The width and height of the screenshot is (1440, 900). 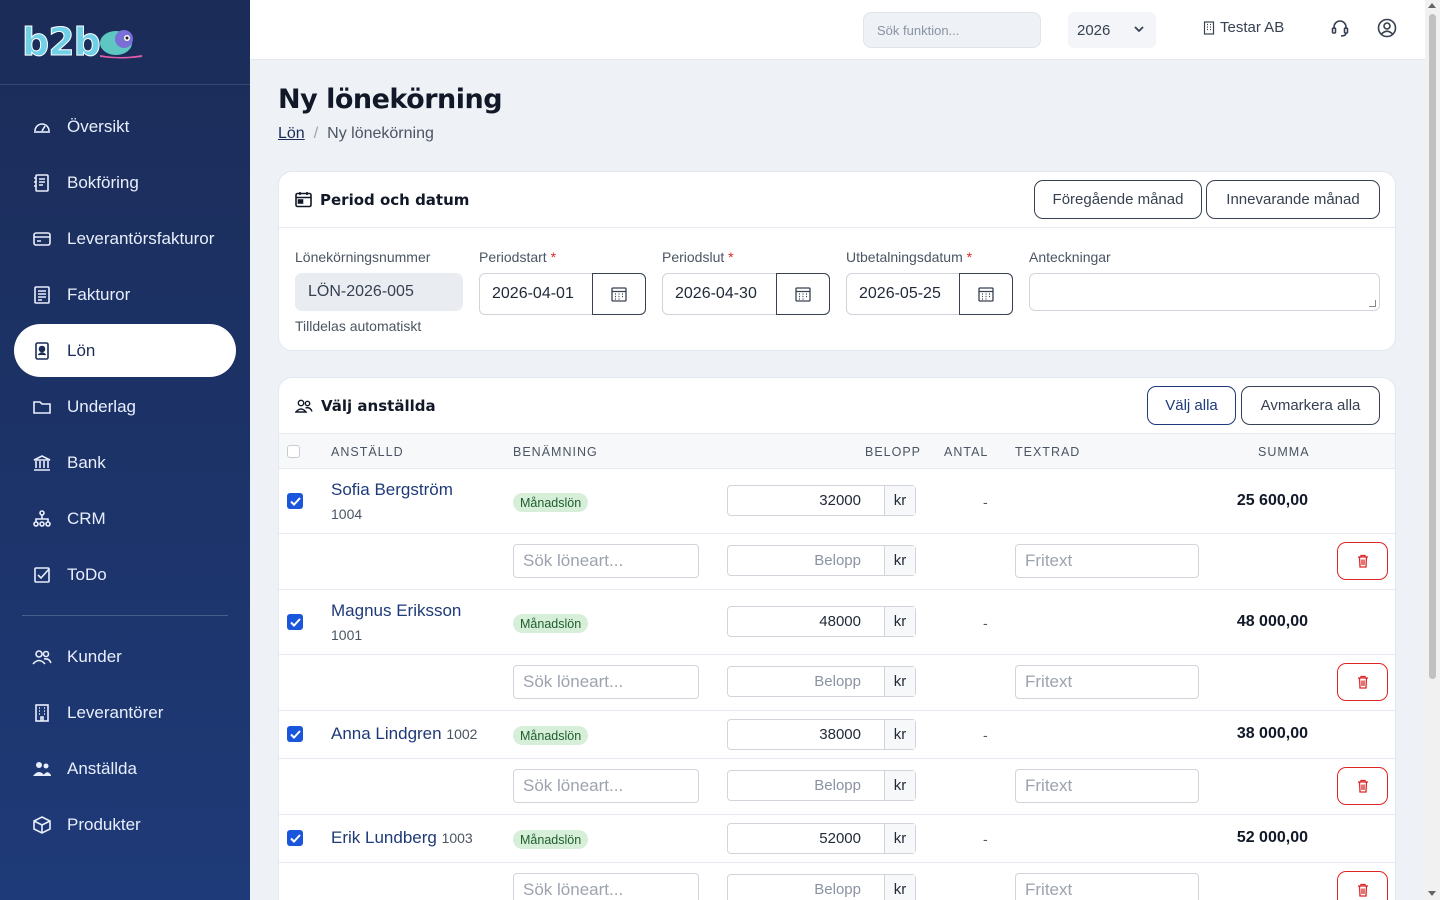 What do you see at coordinates (1340, 28) in the screenshot?
I see `headset-icon` at bounding box center [1340, 28].